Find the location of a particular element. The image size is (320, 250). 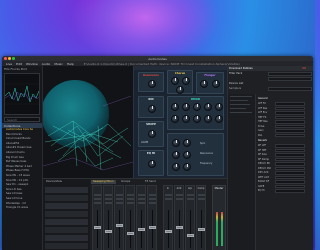

reverb-dry-knob is located at coordinates (219, 119).